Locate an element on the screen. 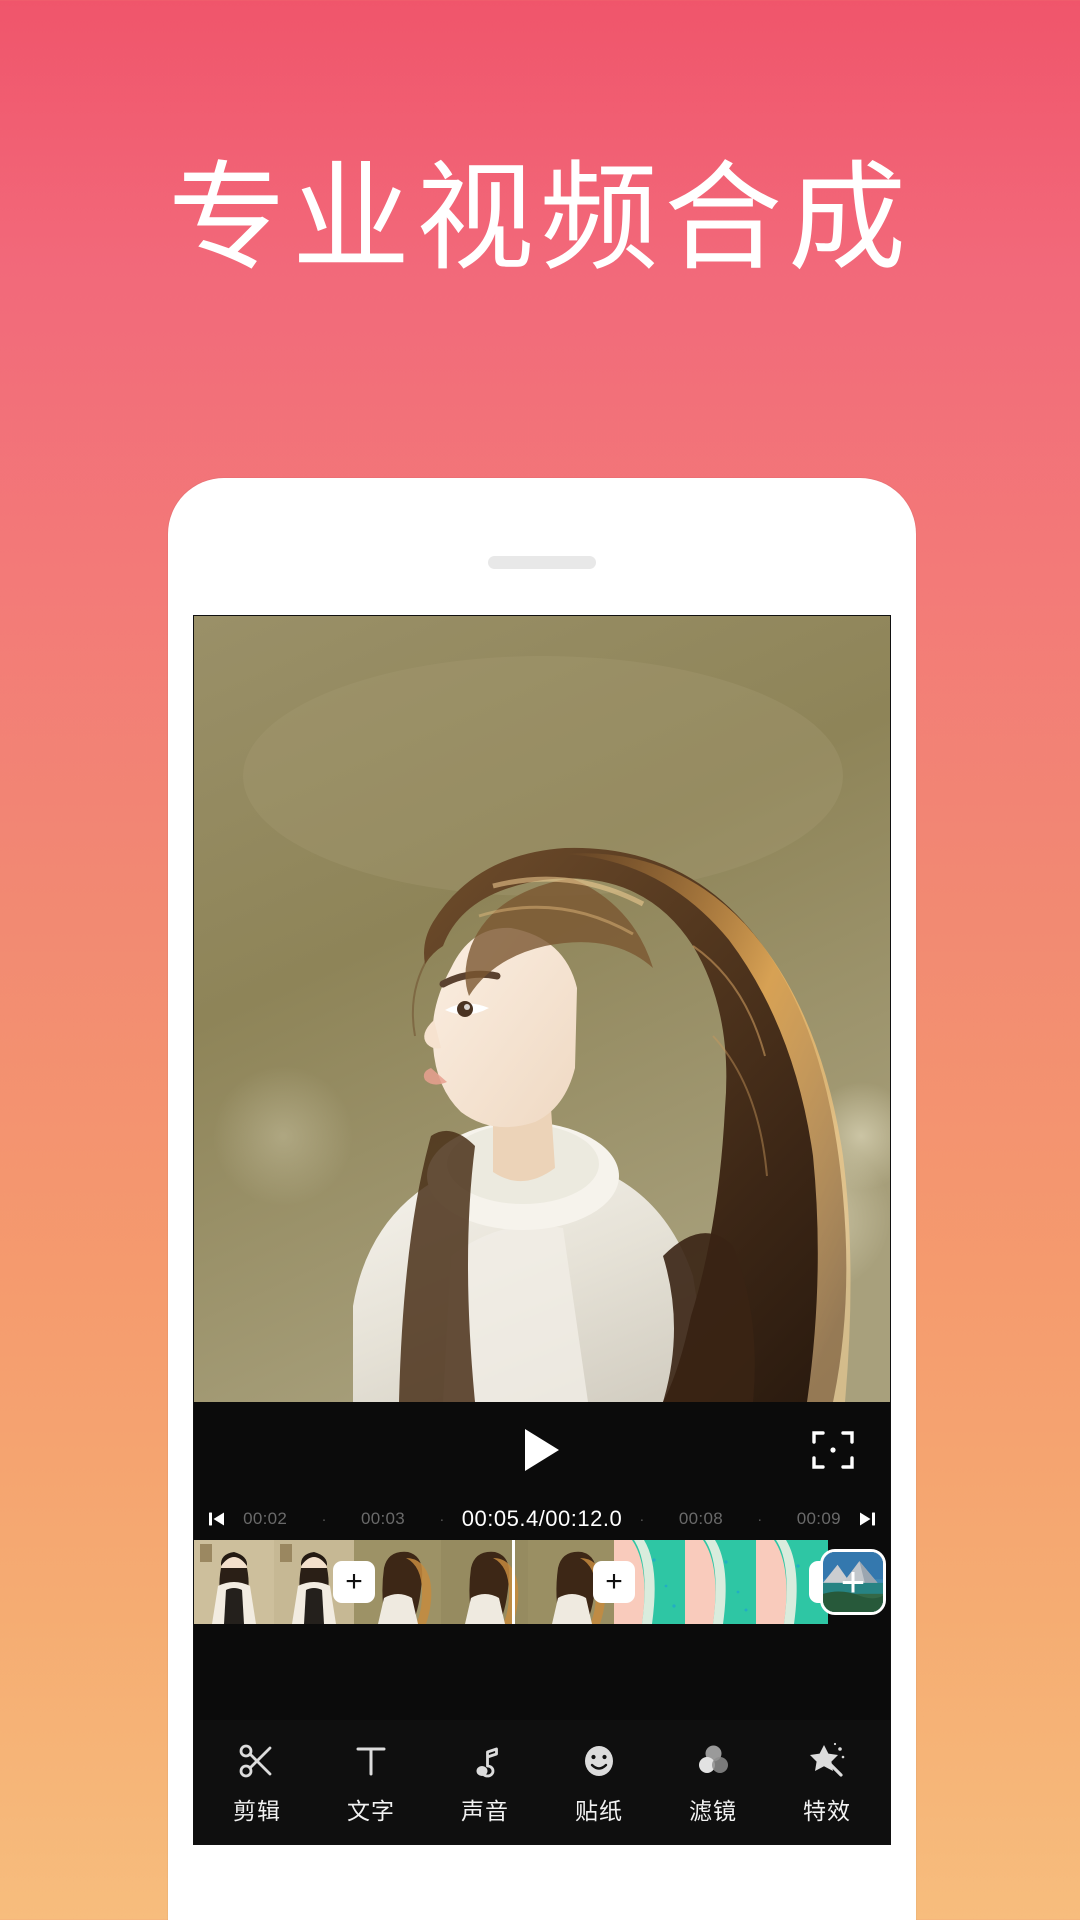  toolbar-item-label: 特效 is located at coordinates (827, 1810).